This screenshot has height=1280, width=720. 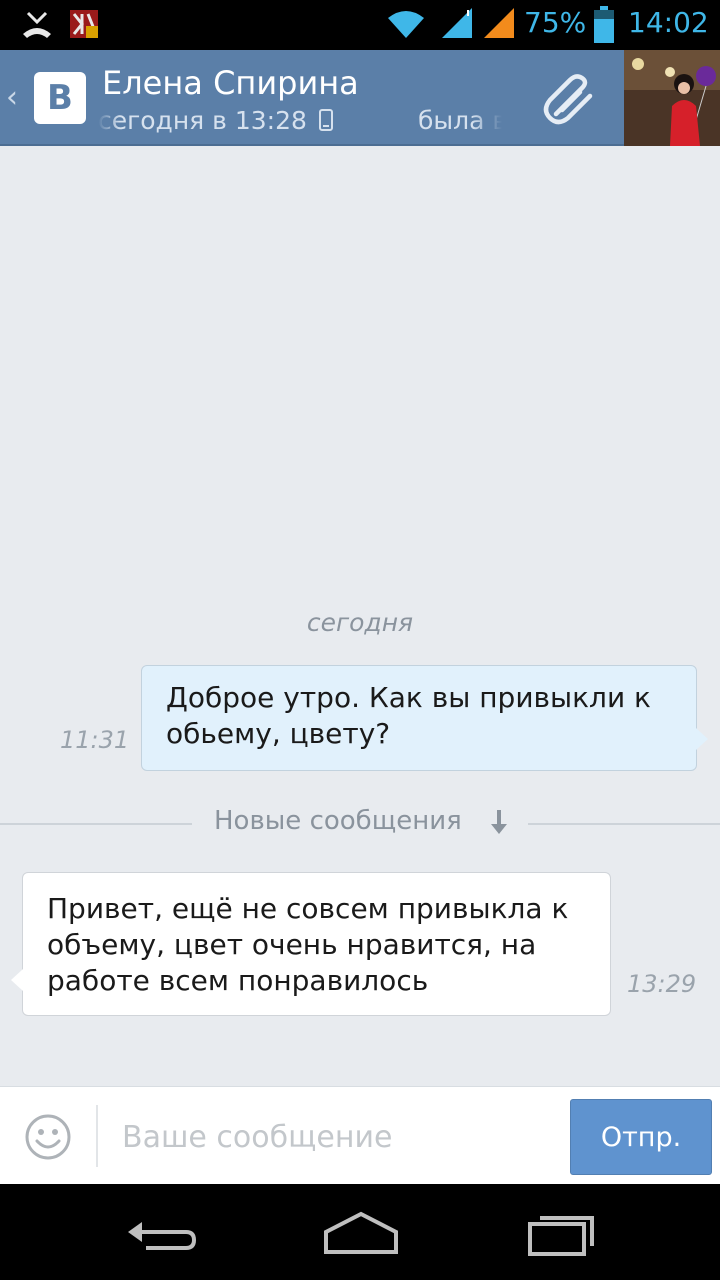 What do you see at coordinates (668, 22) in the screenshot?
I see `clock: 14:02` at bounding box center [668, 22].